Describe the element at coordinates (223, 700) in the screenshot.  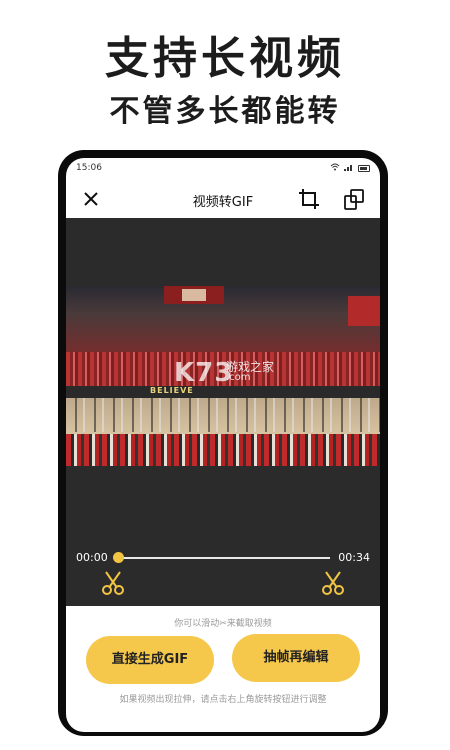
I see `rotate-hint: 如果视频出现拉伸，请点击右上角旋转按钮进行调整` at that location.